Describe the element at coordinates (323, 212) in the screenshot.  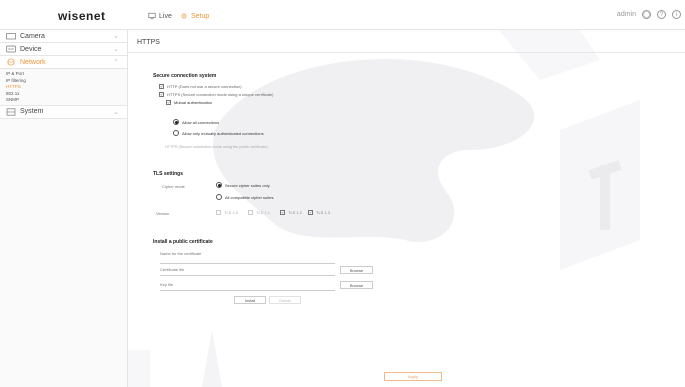
I see `version-tls13-label: TLS 1.3` at that location.